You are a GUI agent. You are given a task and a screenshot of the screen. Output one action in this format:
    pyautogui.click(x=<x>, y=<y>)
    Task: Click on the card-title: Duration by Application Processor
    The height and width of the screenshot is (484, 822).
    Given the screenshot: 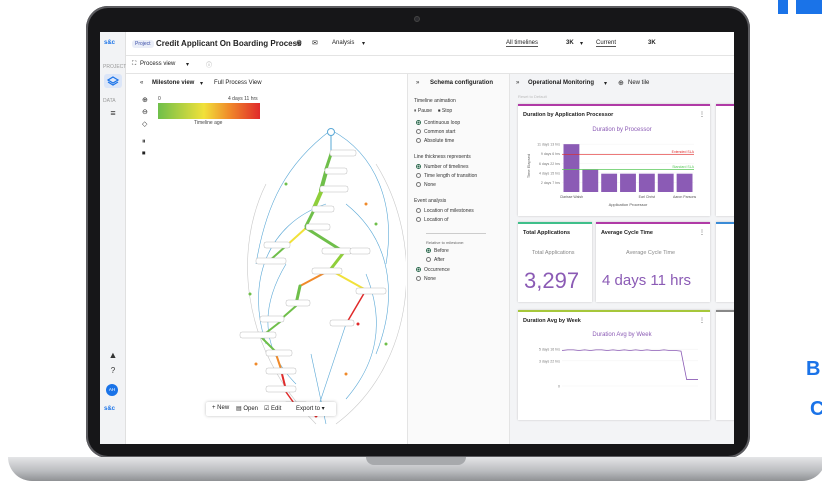 What is the action you would take?
    pyautogui.click(x=568, y=115)
    